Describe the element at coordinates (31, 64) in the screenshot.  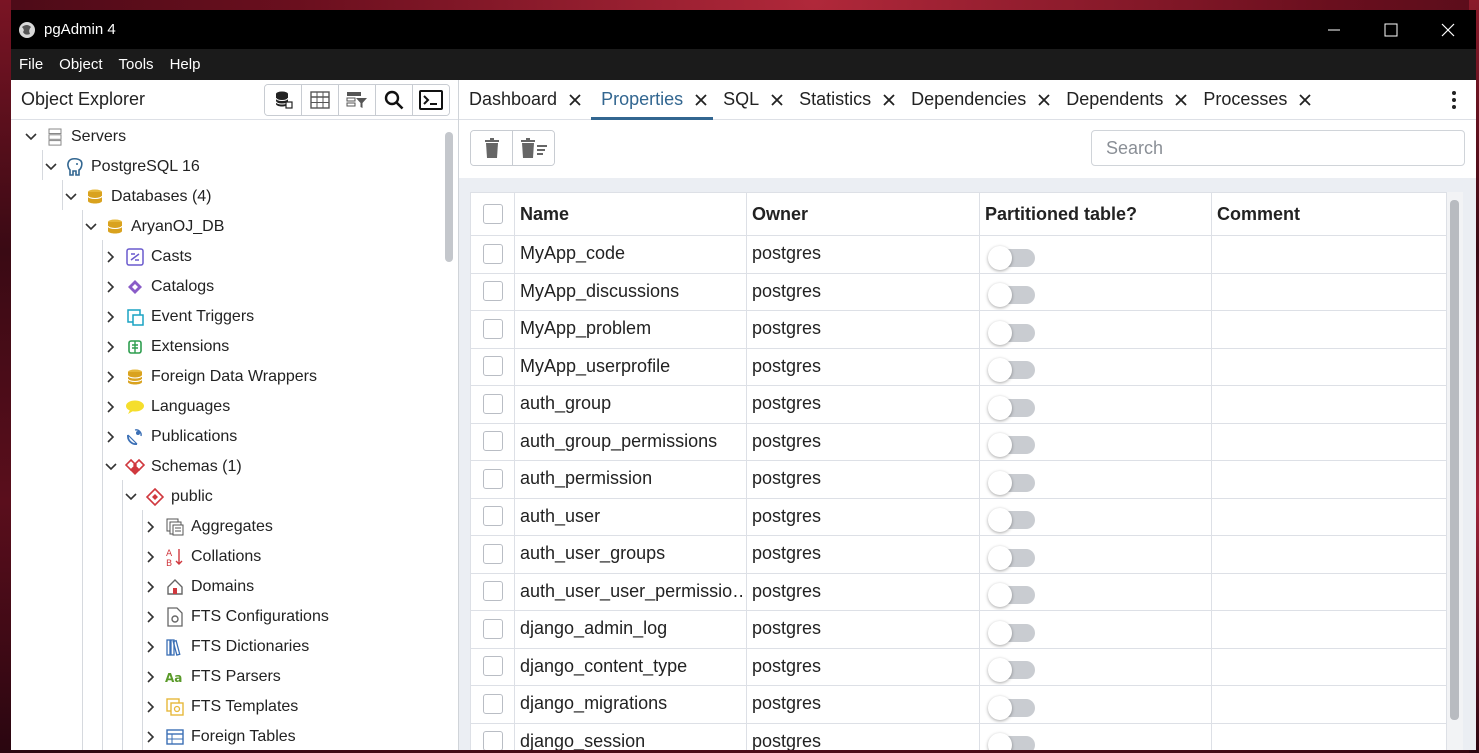
I see `menu-file: File` at that location.